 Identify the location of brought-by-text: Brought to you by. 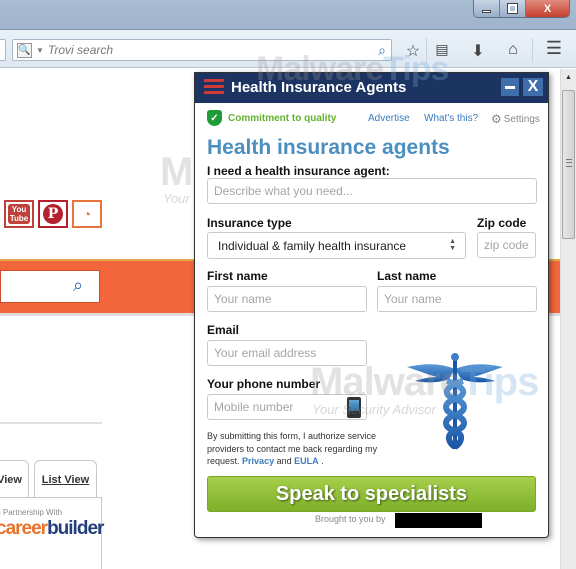
(350, 519).